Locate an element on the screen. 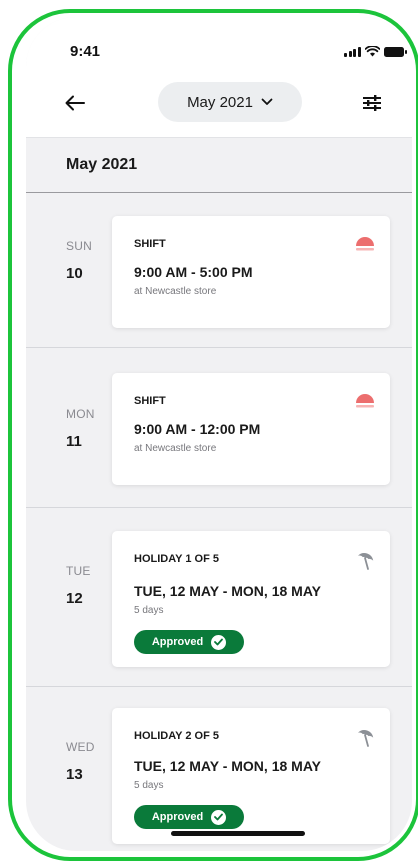 The image size is (418, 861). top-bar: 9:41 May 2021 is located at coordinates (219, 77).